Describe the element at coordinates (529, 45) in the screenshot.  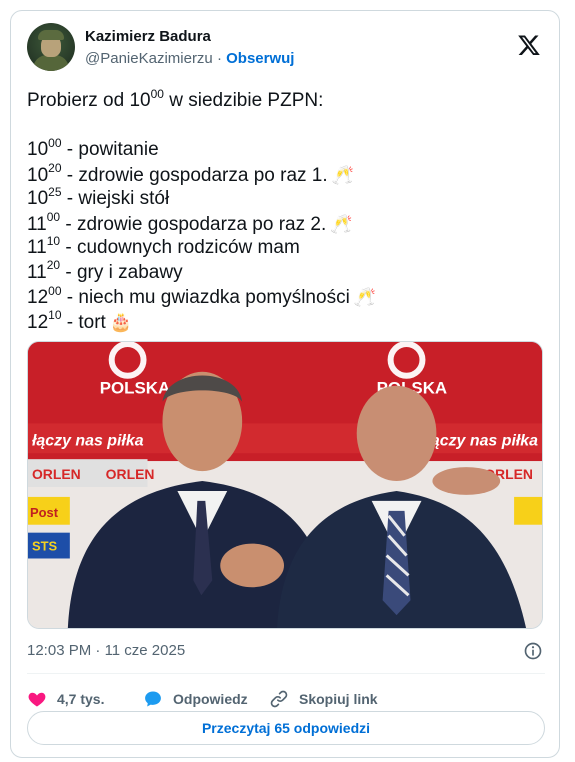
I see `x-logo-icon` at that location.